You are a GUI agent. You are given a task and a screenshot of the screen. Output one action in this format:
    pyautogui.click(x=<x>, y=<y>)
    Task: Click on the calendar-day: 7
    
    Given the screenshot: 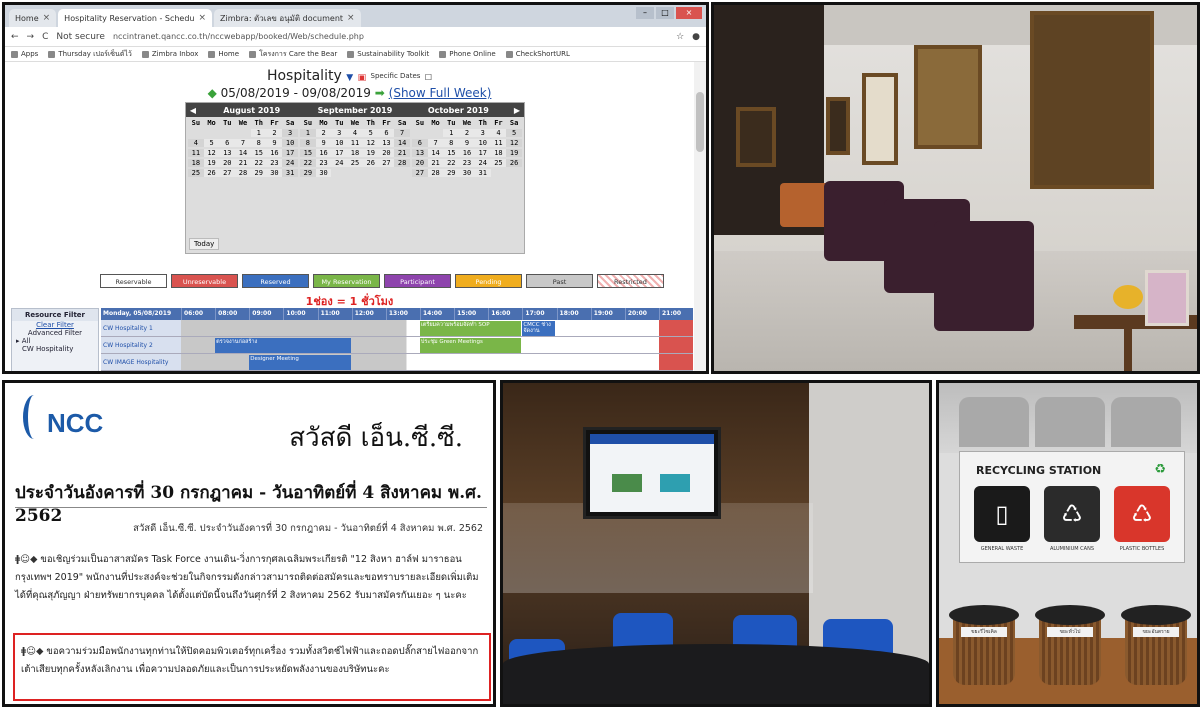 What is the action you would take?
    pyautogui.click(x=435, y=143)
    